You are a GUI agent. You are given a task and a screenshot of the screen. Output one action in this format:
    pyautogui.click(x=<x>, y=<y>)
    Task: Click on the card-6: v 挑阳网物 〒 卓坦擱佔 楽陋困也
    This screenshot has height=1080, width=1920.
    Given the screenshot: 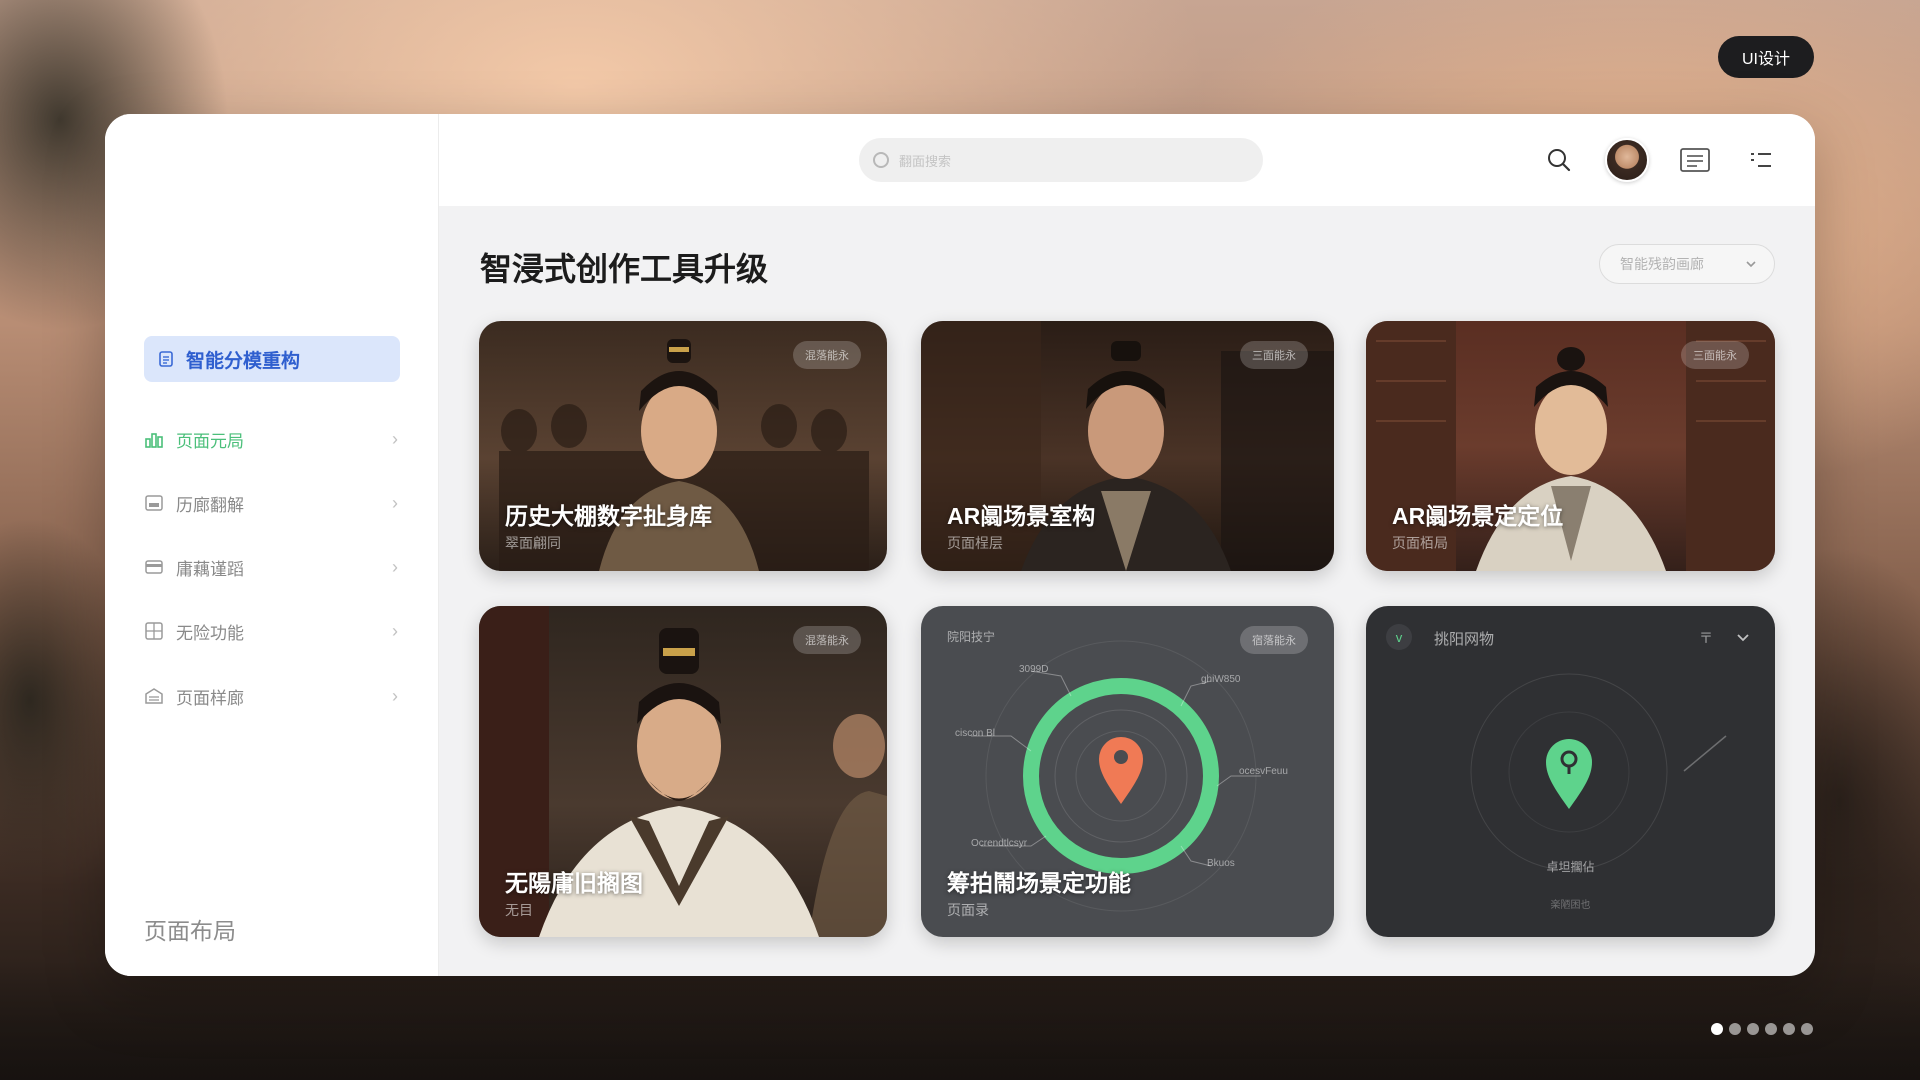 What is the action you would take?
    pyautogui.click(x=1570, y=771)
    